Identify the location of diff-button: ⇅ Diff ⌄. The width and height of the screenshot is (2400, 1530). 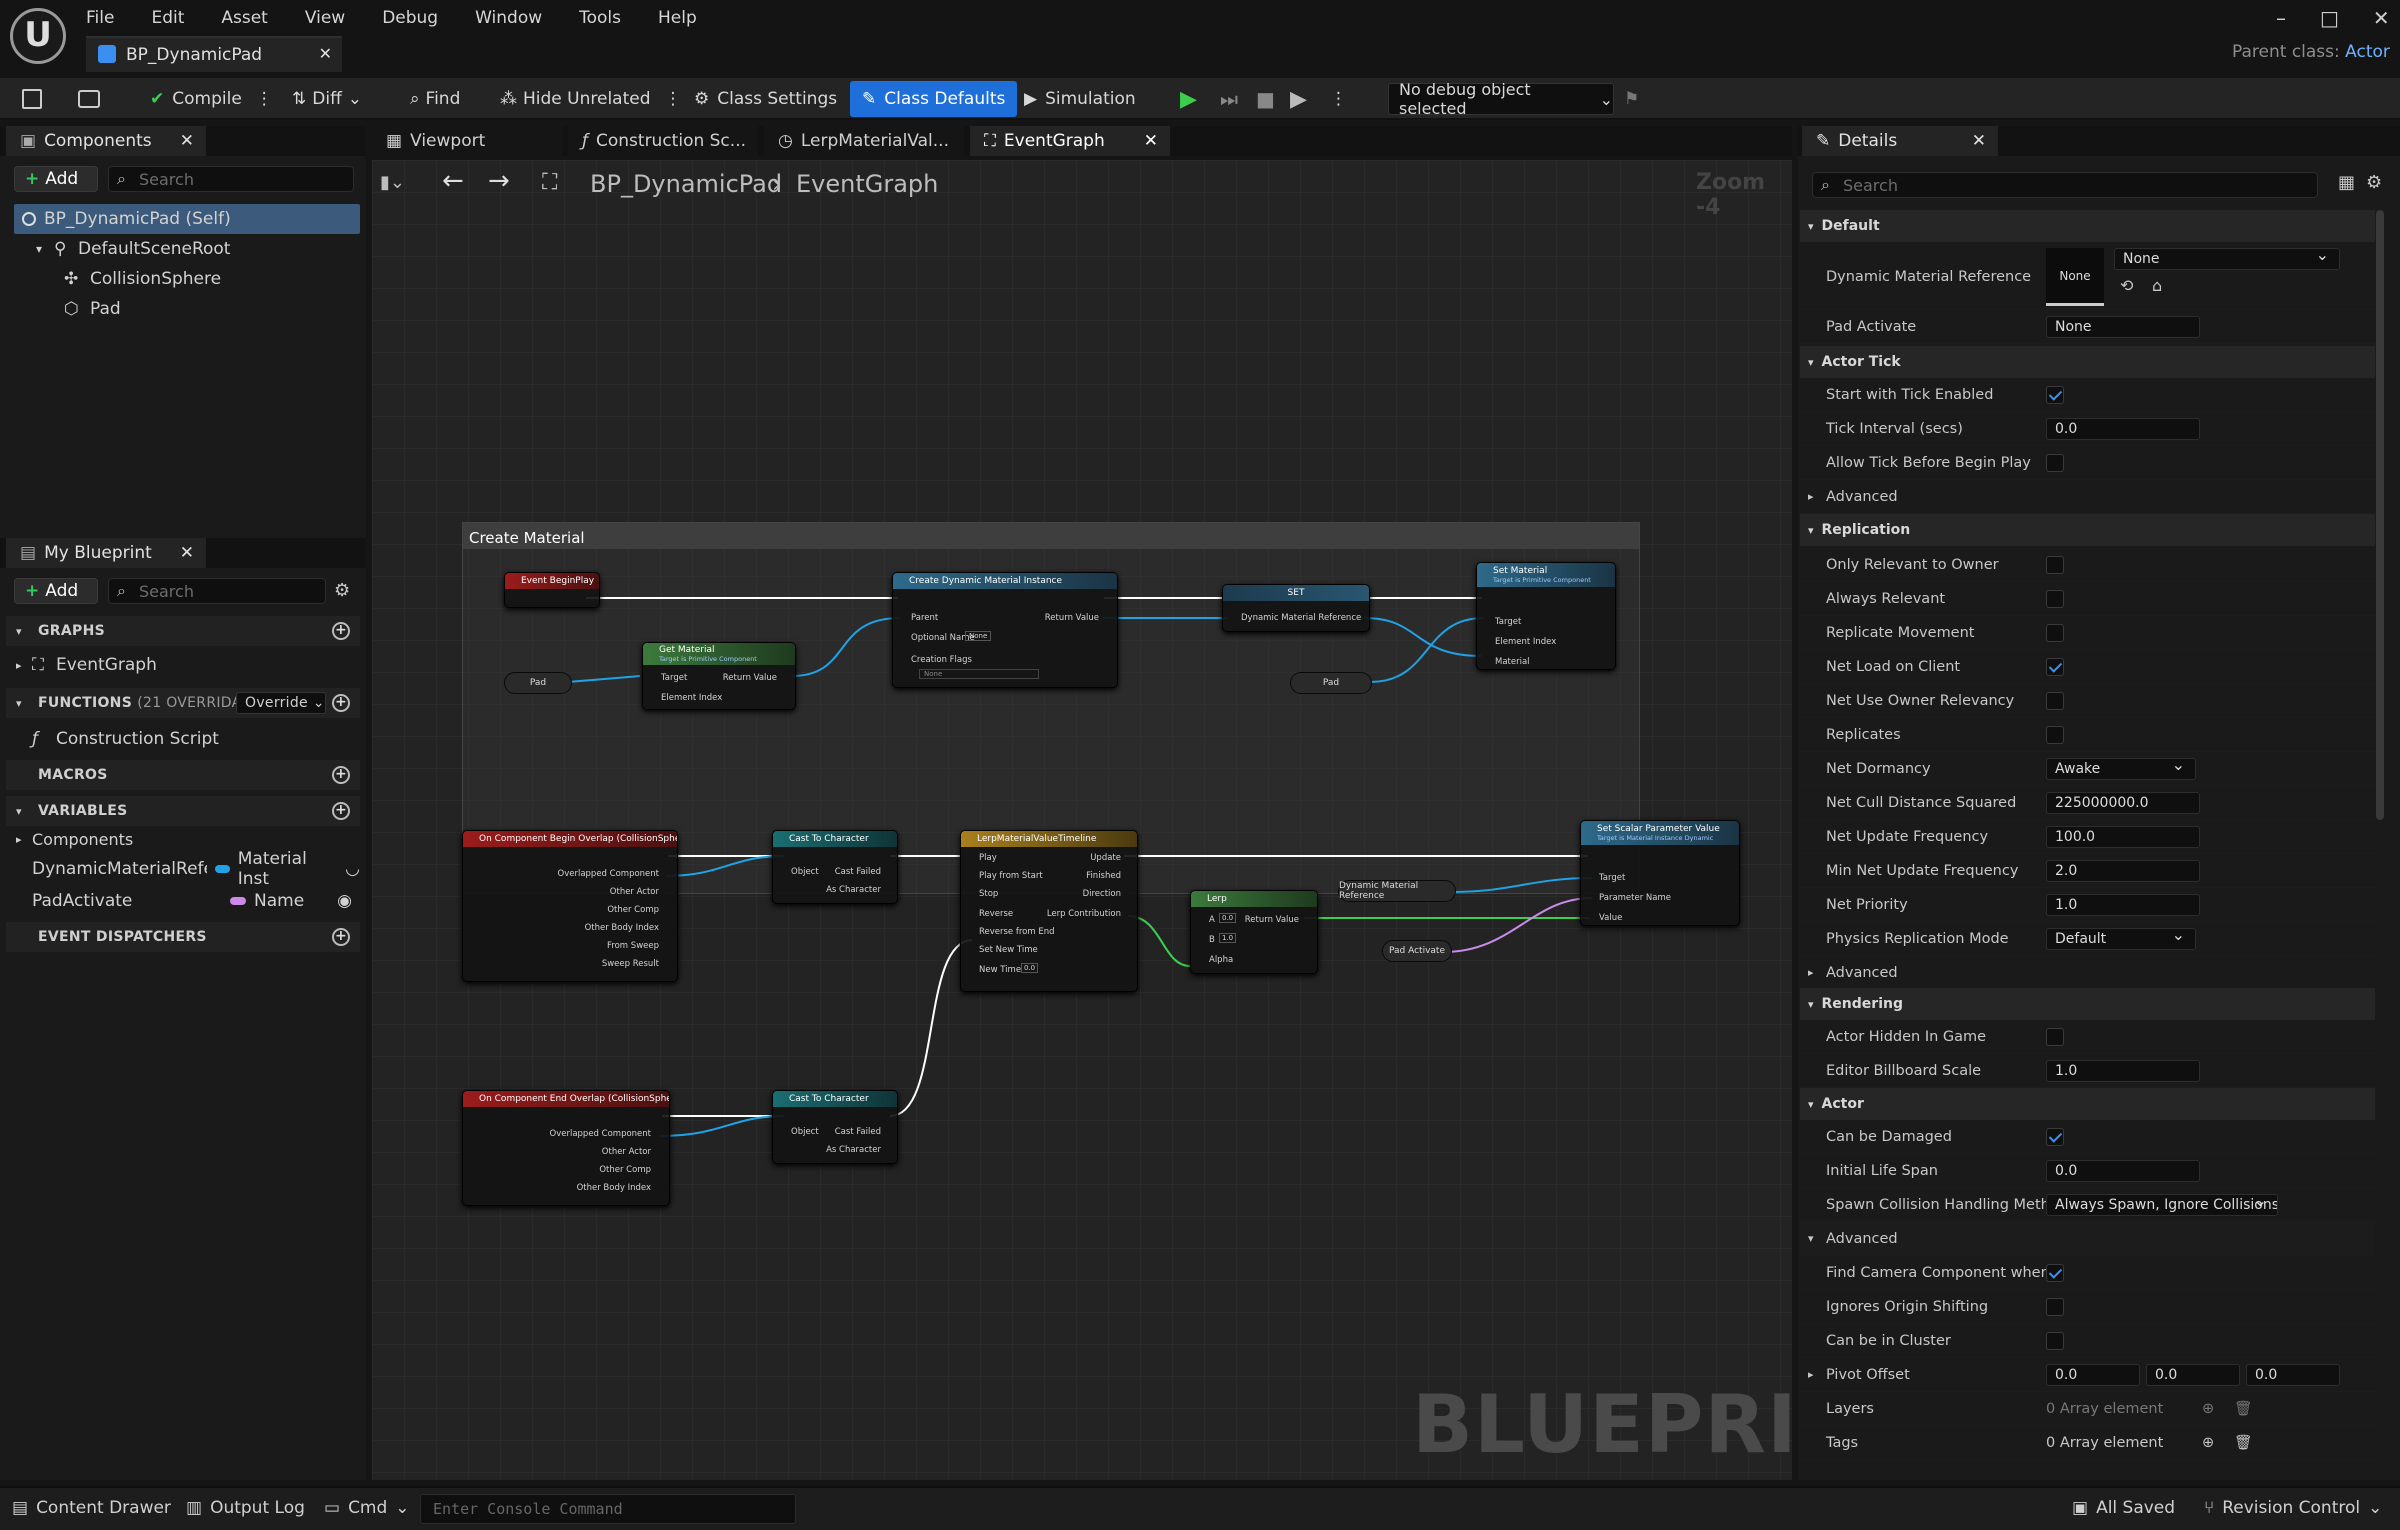
(327, 99).